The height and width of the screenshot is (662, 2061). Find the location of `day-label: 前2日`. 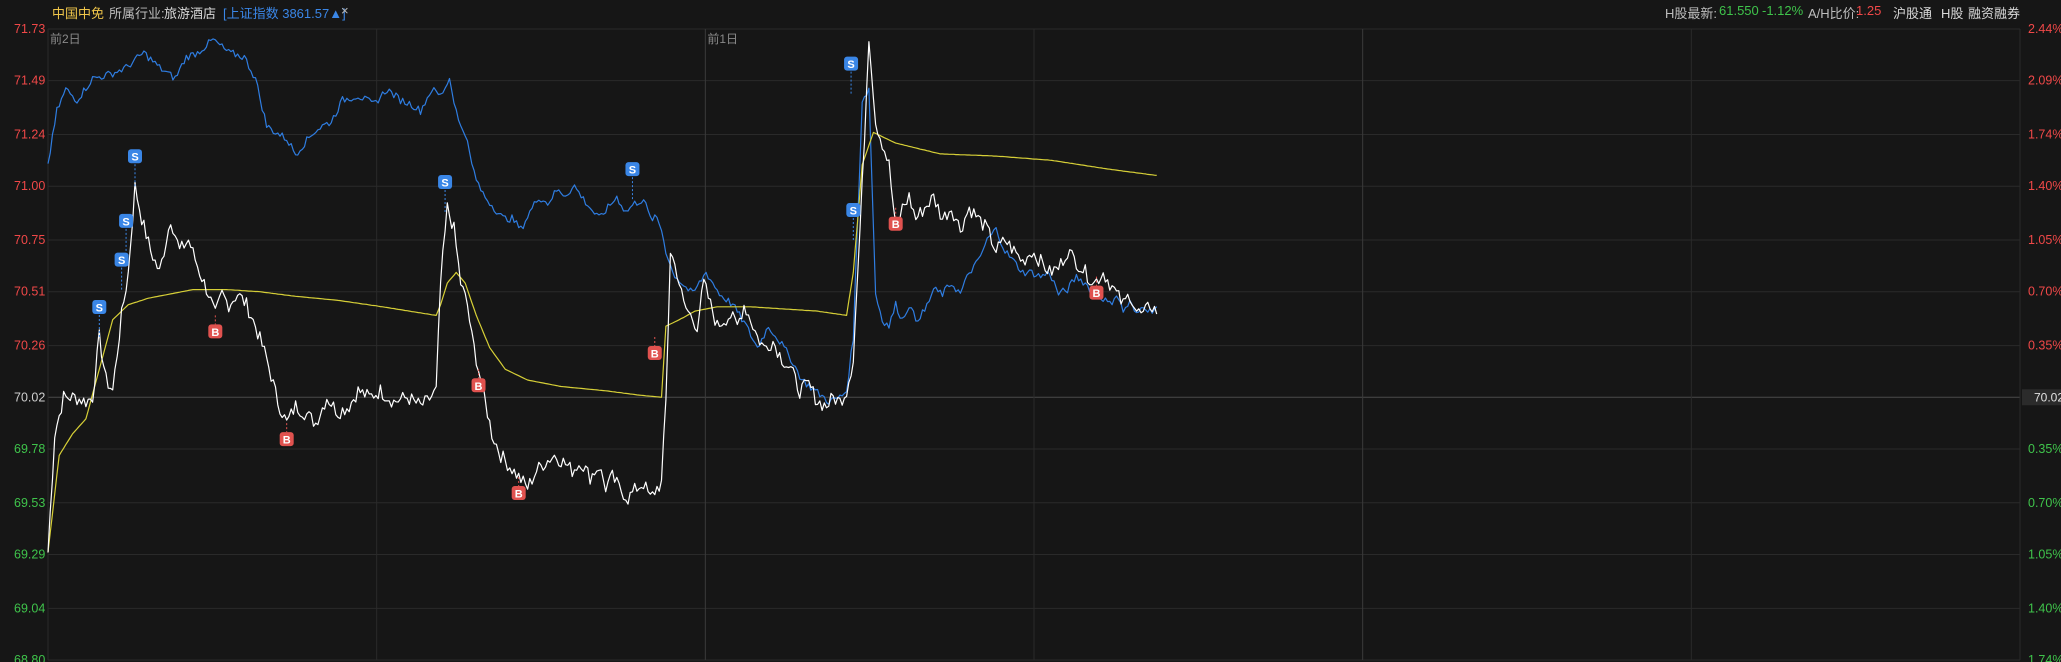

day-label: 前2日 is located at coordinates (65, 38).